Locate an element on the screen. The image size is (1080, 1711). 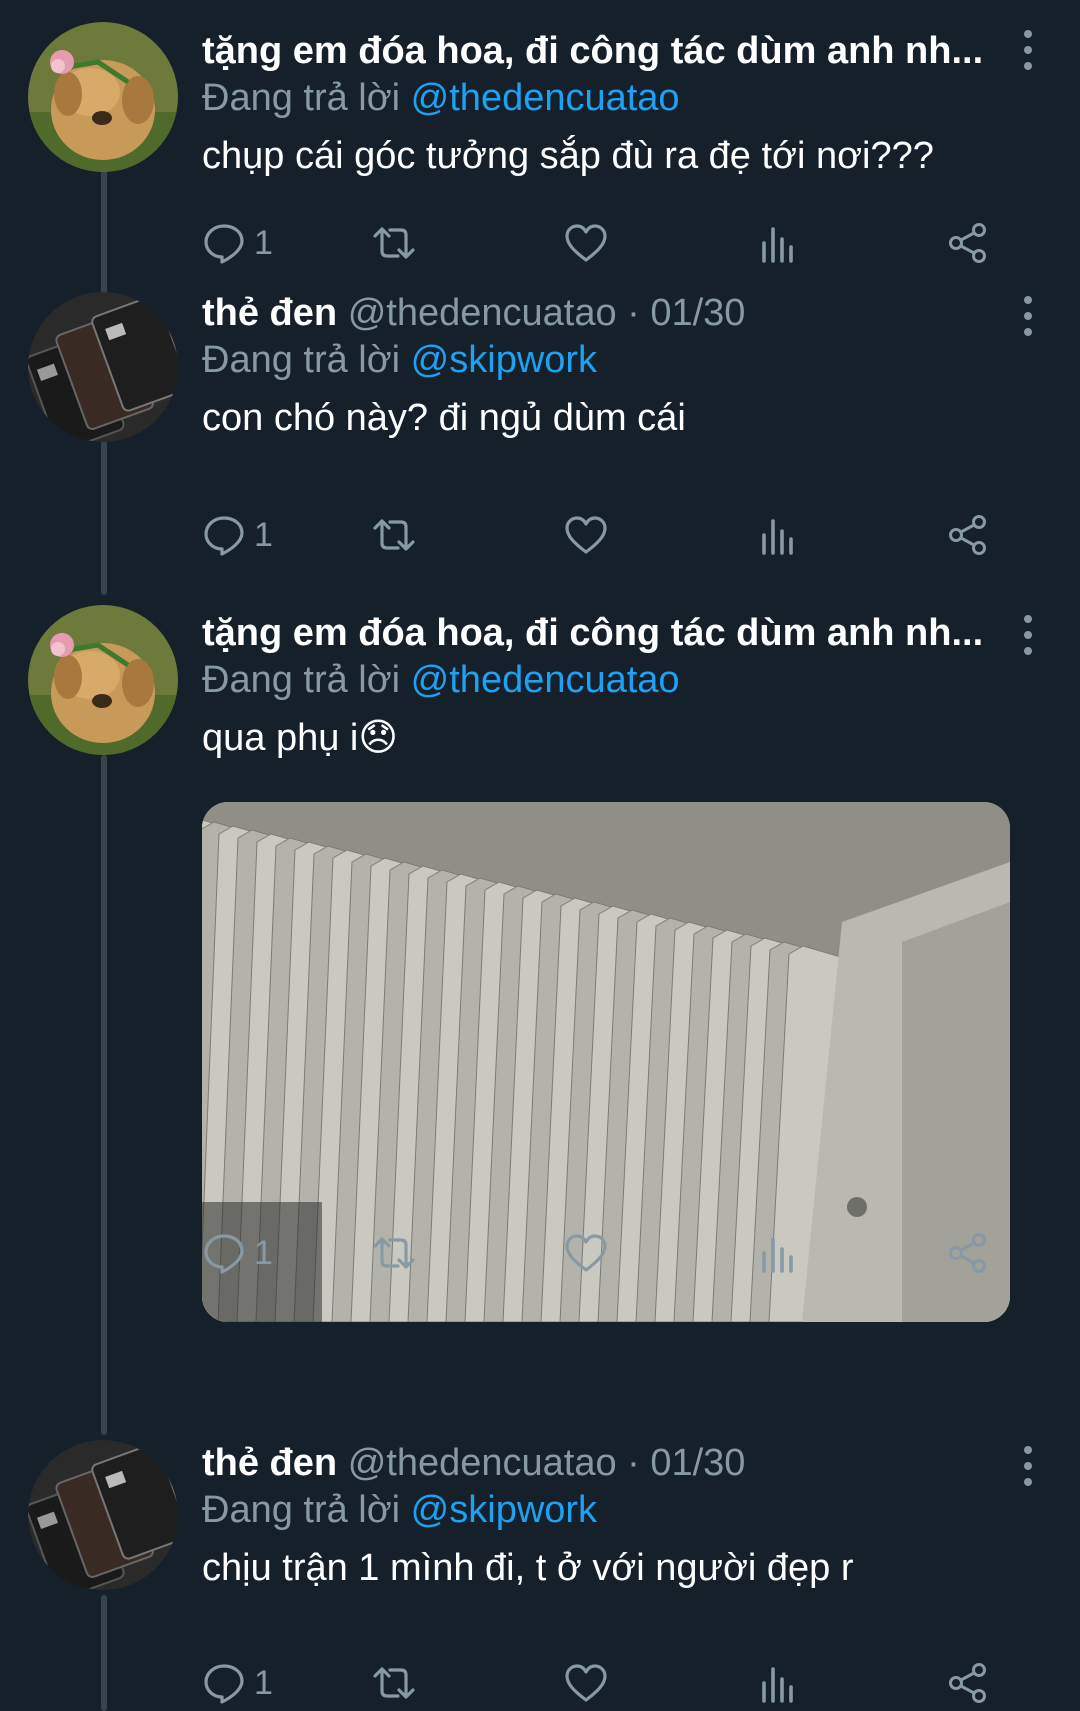
tweet-text-content: qua phụ i is located at coordinates (280, 738).